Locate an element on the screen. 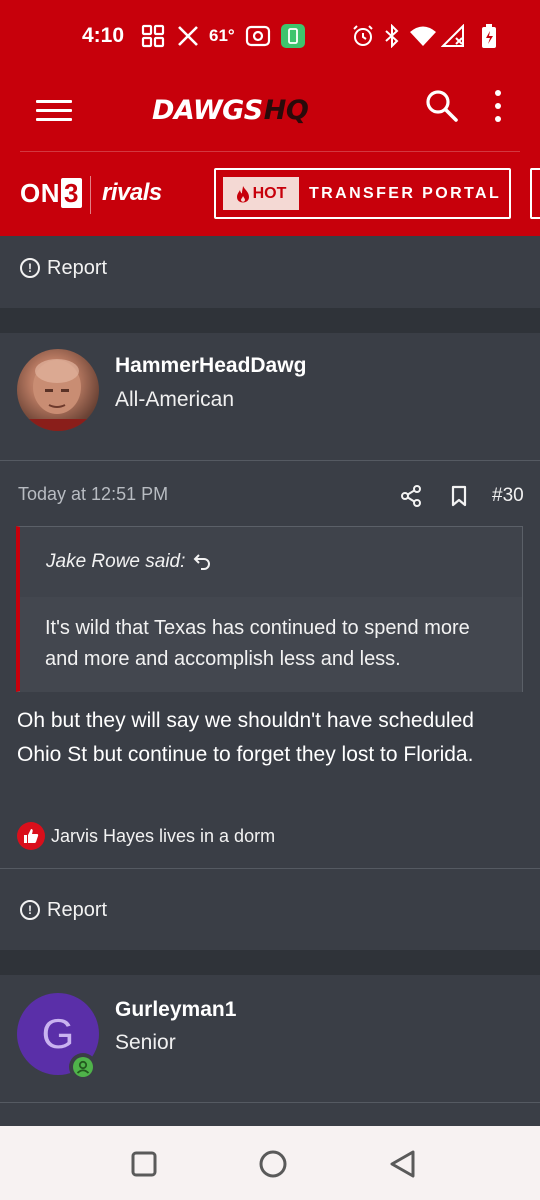 The width and height of the screenshot is (540, 1200). reaction-text: Jarvis Hayes lives in a dorm is located at coordinates (163, 835).